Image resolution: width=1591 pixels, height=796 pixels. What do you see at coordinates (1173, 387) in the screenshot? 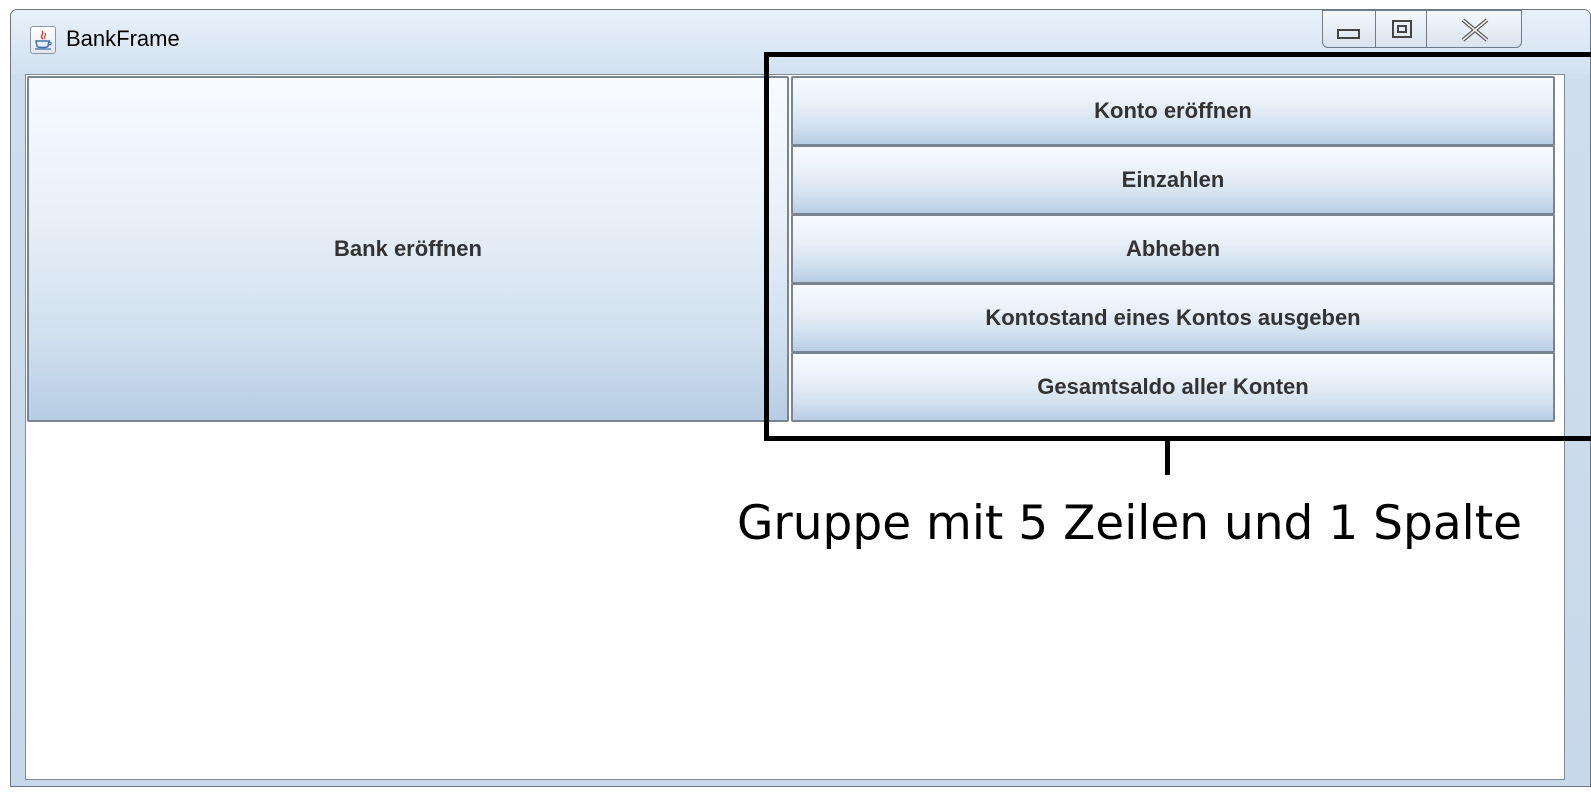
I see `gesamtsaldo-button: Gesamtsaldo aller Konten` at bounding box center [1173, 387].